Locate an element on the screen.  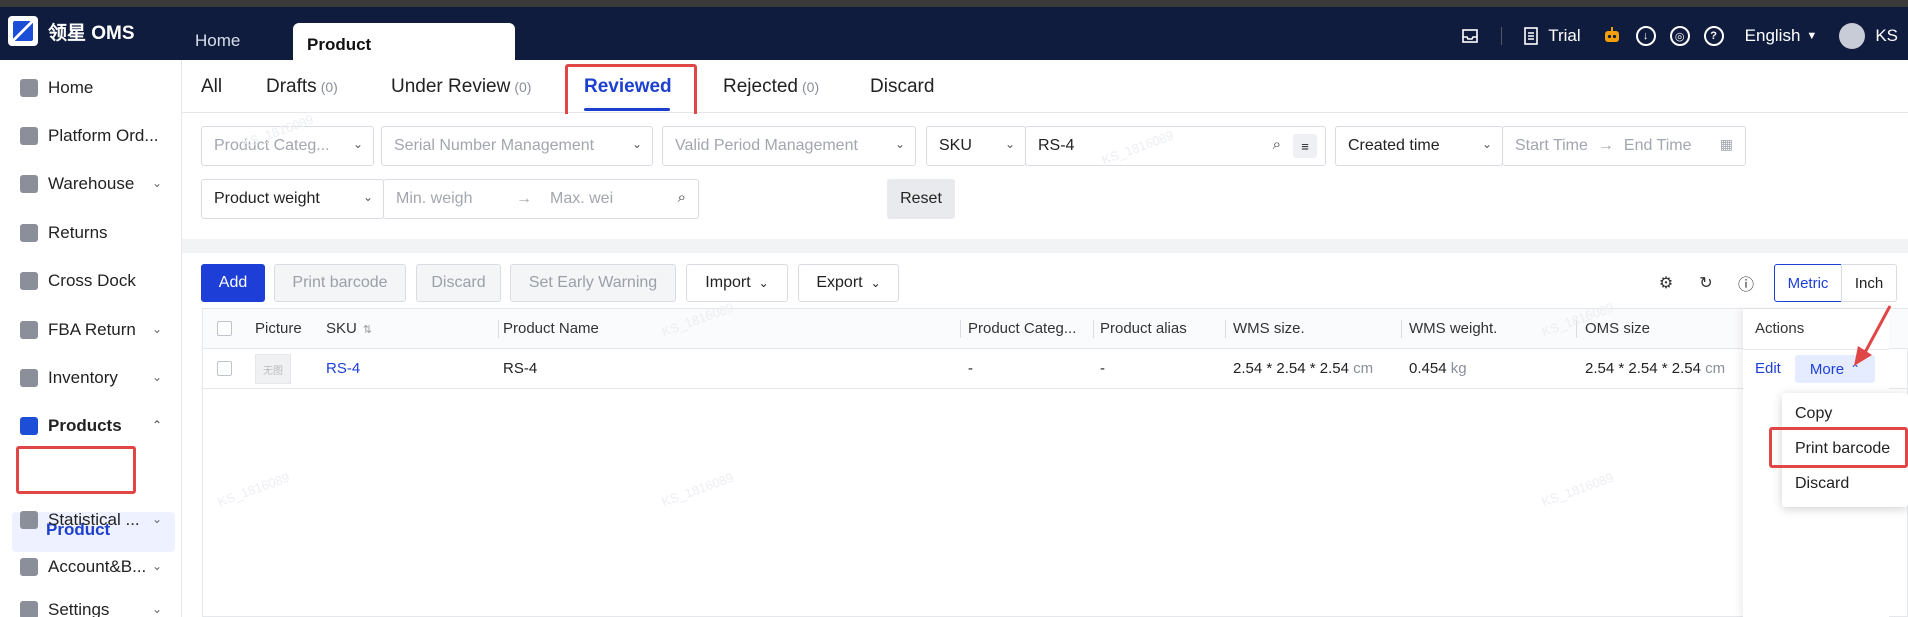
calendar-icon: ▦ is located at coordinates (1726, 144).